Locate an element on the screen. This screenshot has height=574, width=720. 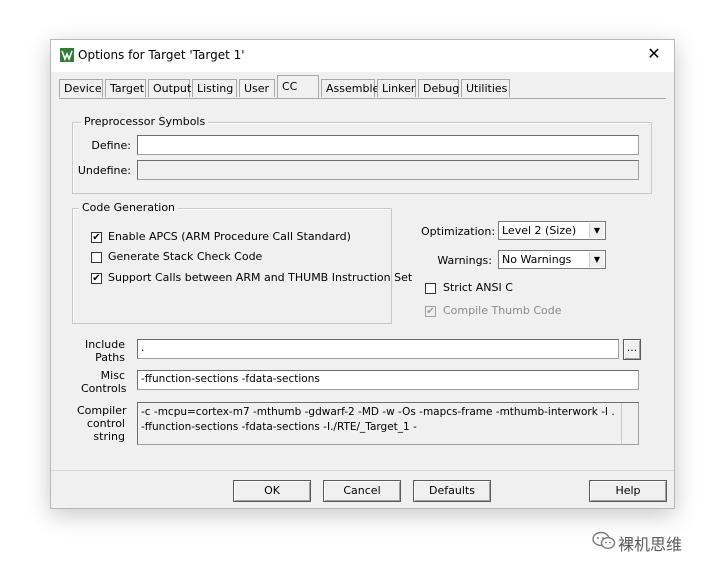
undefine-input is located at coordinates (388, 170).